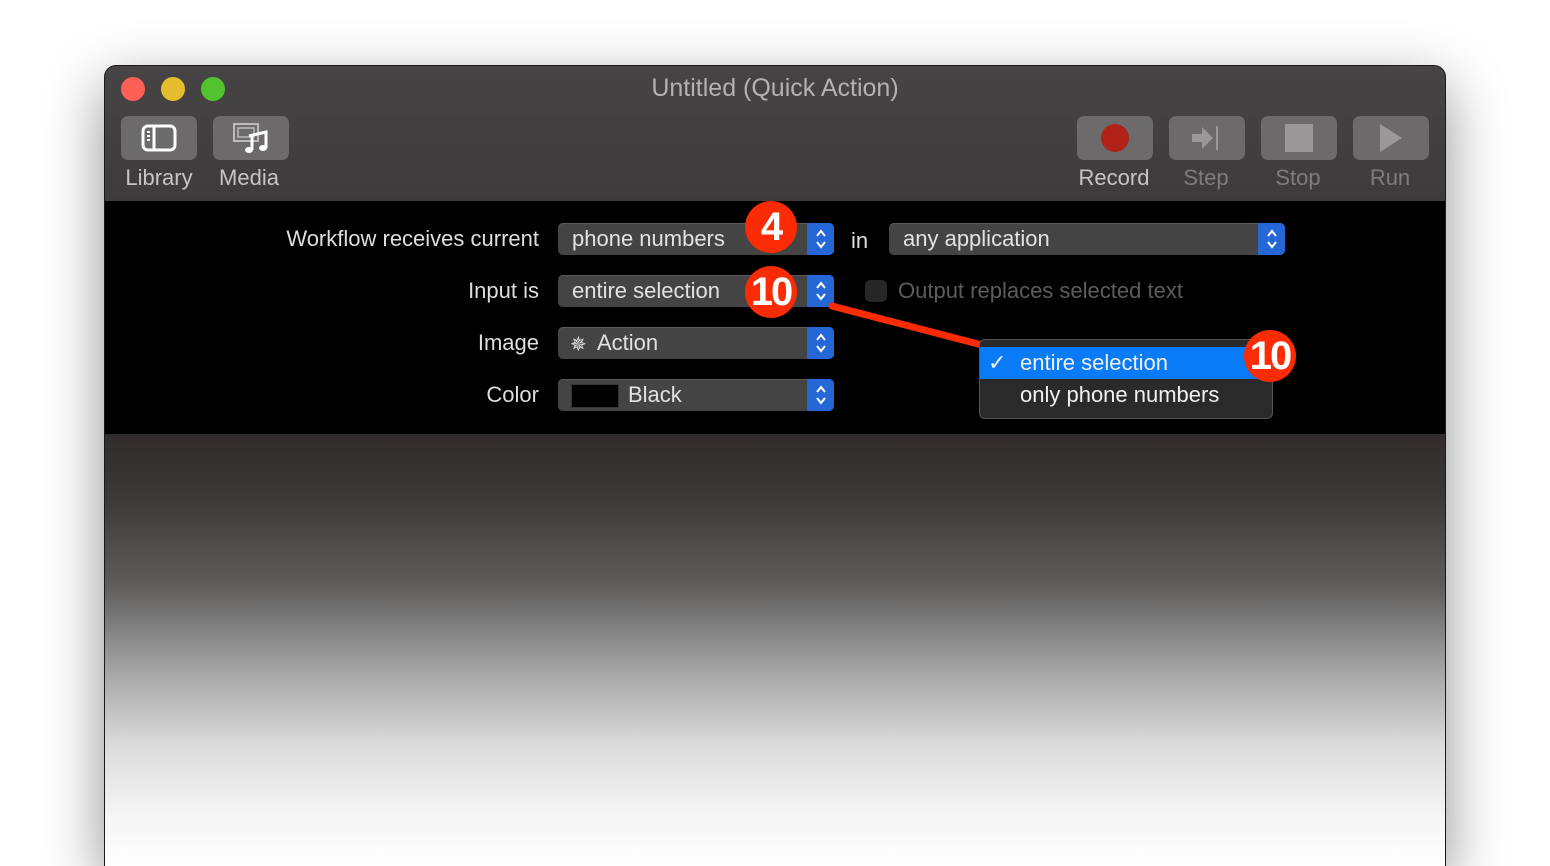  I want to click on library-button, so click(159, 138).